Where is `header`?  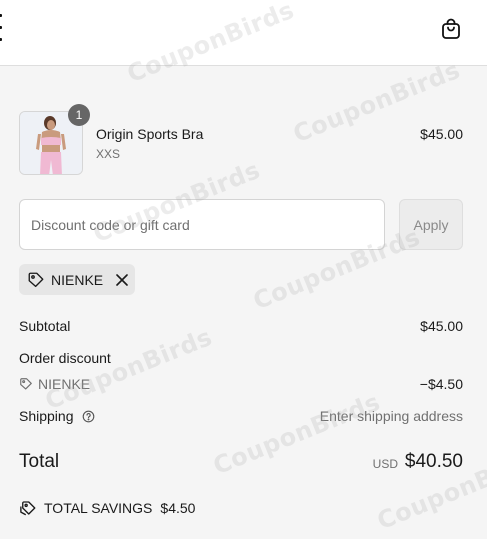
header is located at coordinates (243, 33).